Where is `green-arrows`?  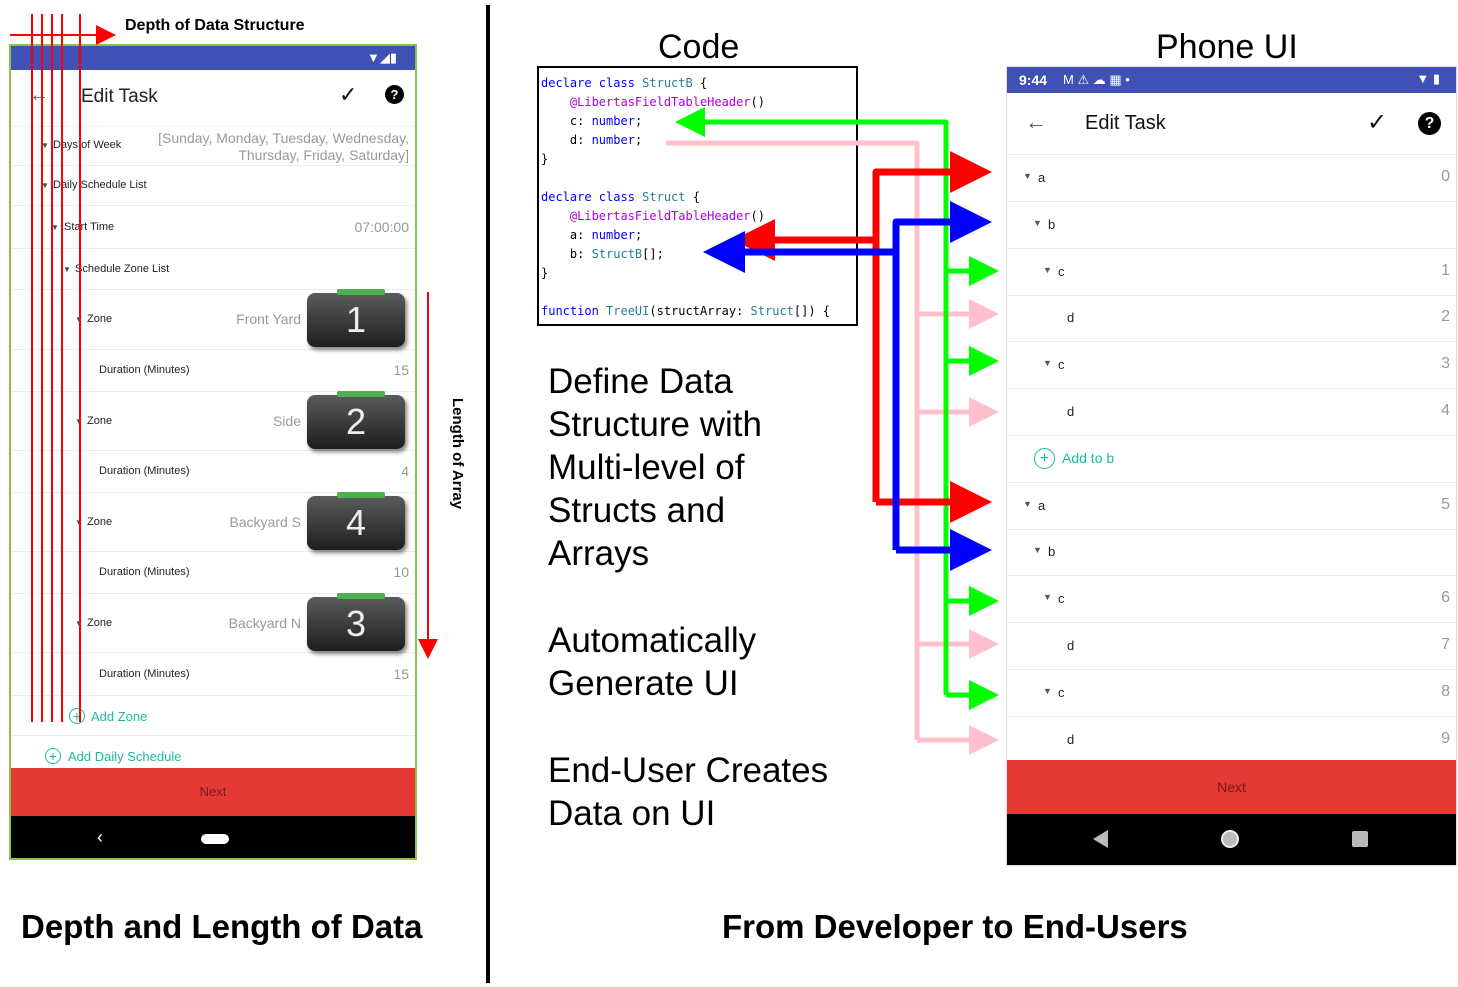
green-arrows is located at coordinates (837, 408).